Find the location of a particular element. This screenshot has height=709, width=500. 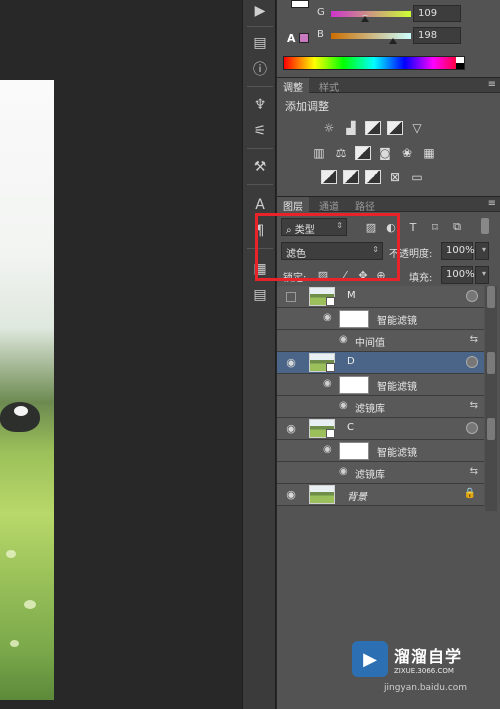

green-slider-track is located at coordinates (371, 14).